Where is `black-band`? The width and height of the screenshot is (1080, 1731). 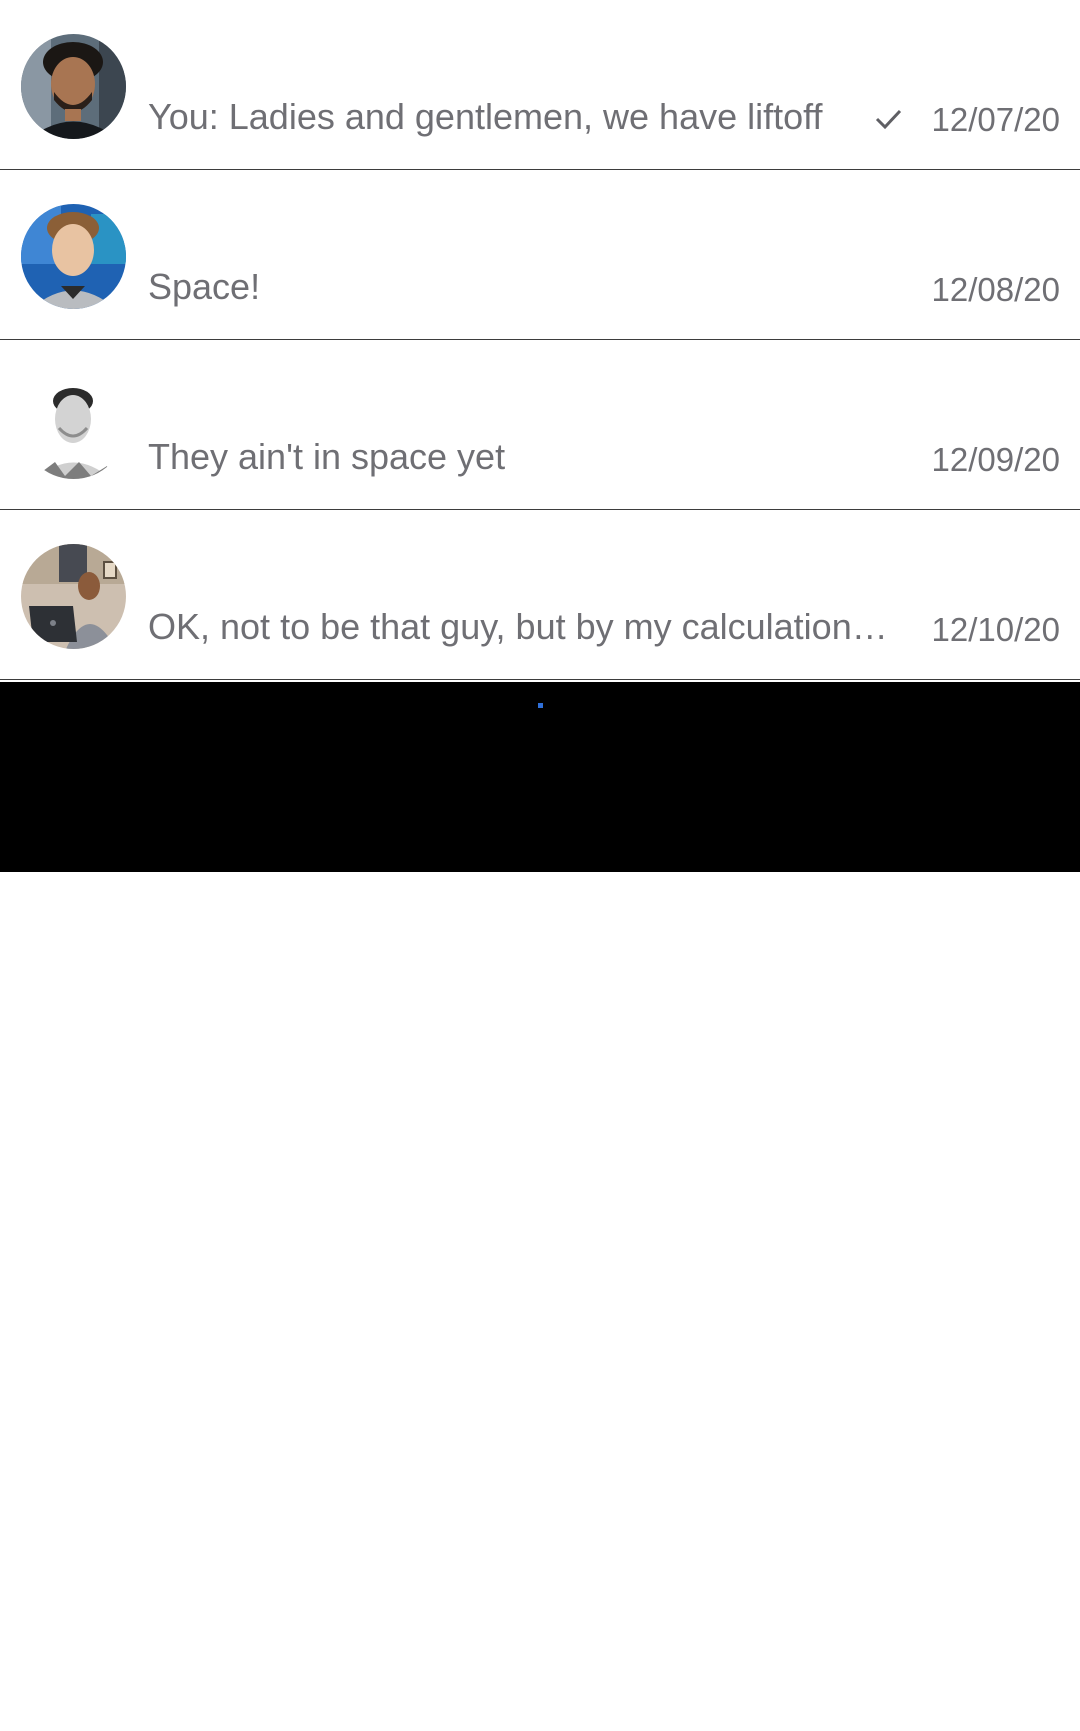 black-band is located at coordinates (540, 777).